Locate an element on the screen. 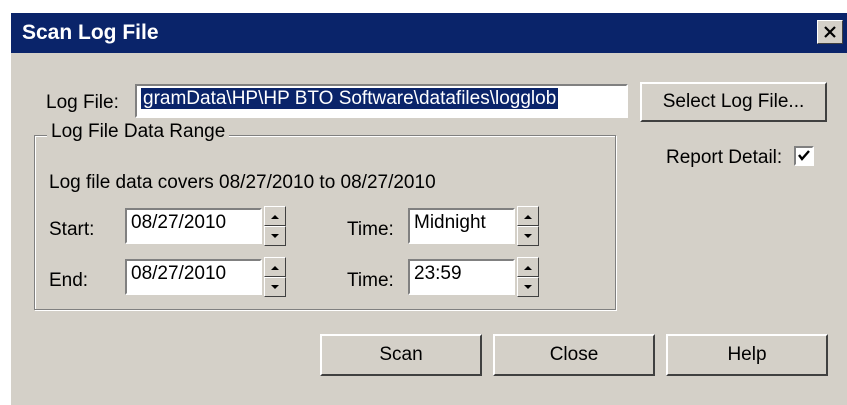 The image size is (847, 405). window-title: Scan Log File is located at coordinates (90, 32).